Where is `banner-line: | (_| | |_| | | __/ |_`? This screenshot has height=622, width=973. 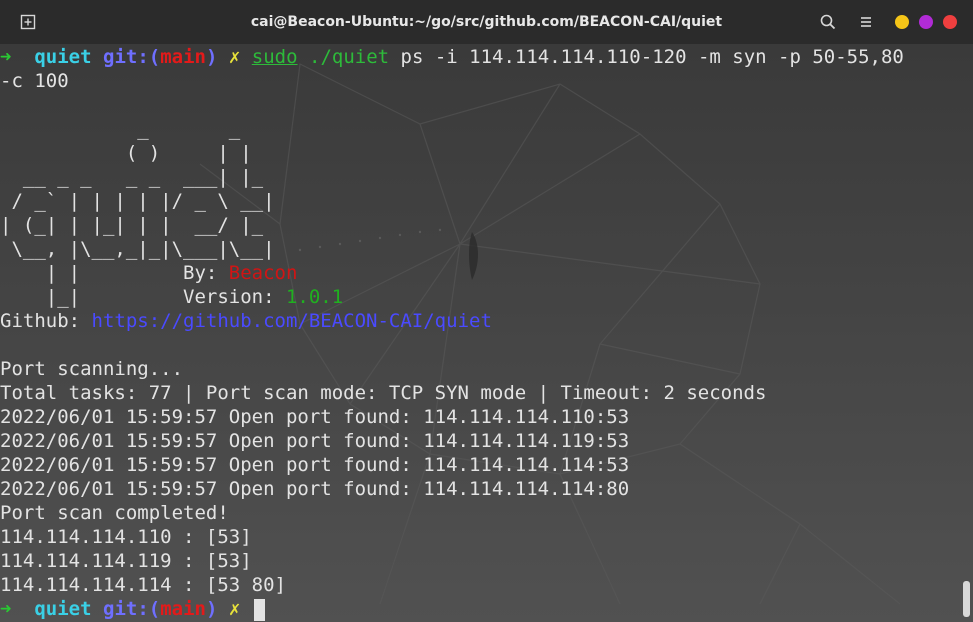
banner-line: | (_| | |_| | | __/ |_ is located at coordinates (132, 225).